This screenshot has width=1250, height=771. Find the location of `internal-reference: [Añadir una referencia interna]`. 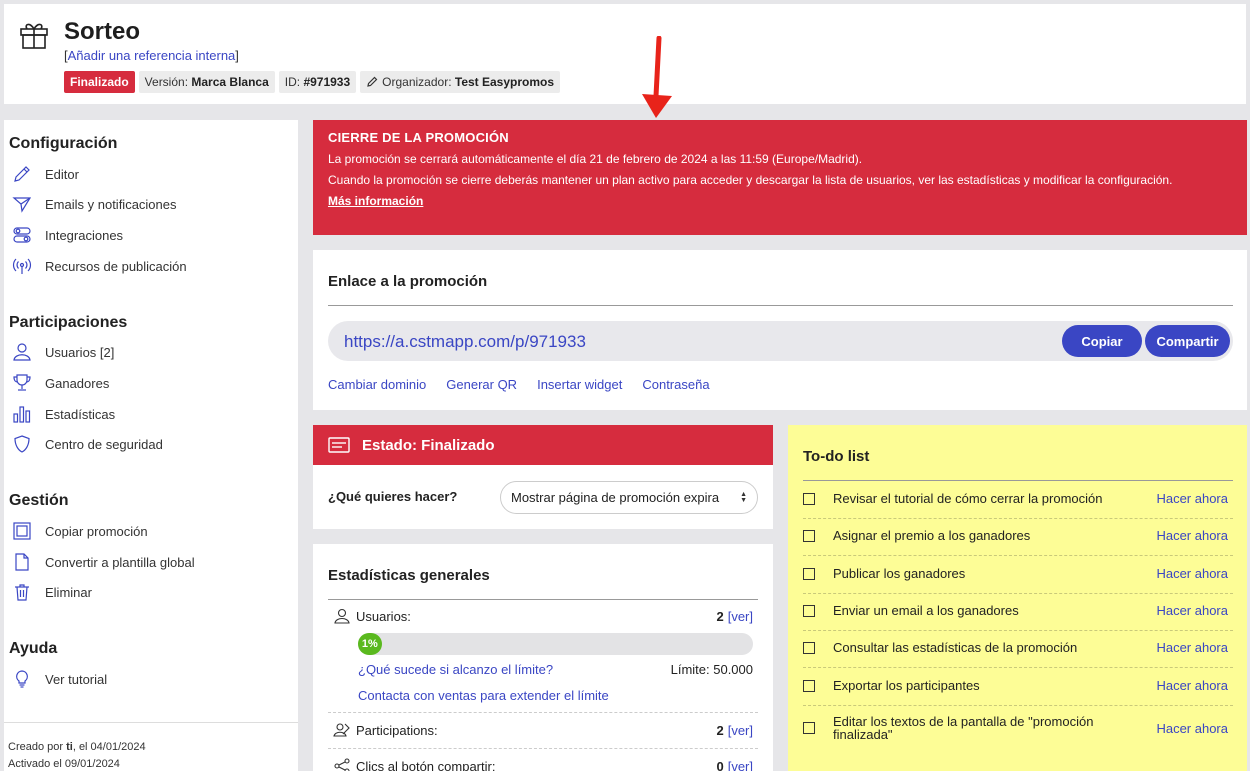

internal-reference: [Añadir una referencia interna] is located at coordinates (151, 55).